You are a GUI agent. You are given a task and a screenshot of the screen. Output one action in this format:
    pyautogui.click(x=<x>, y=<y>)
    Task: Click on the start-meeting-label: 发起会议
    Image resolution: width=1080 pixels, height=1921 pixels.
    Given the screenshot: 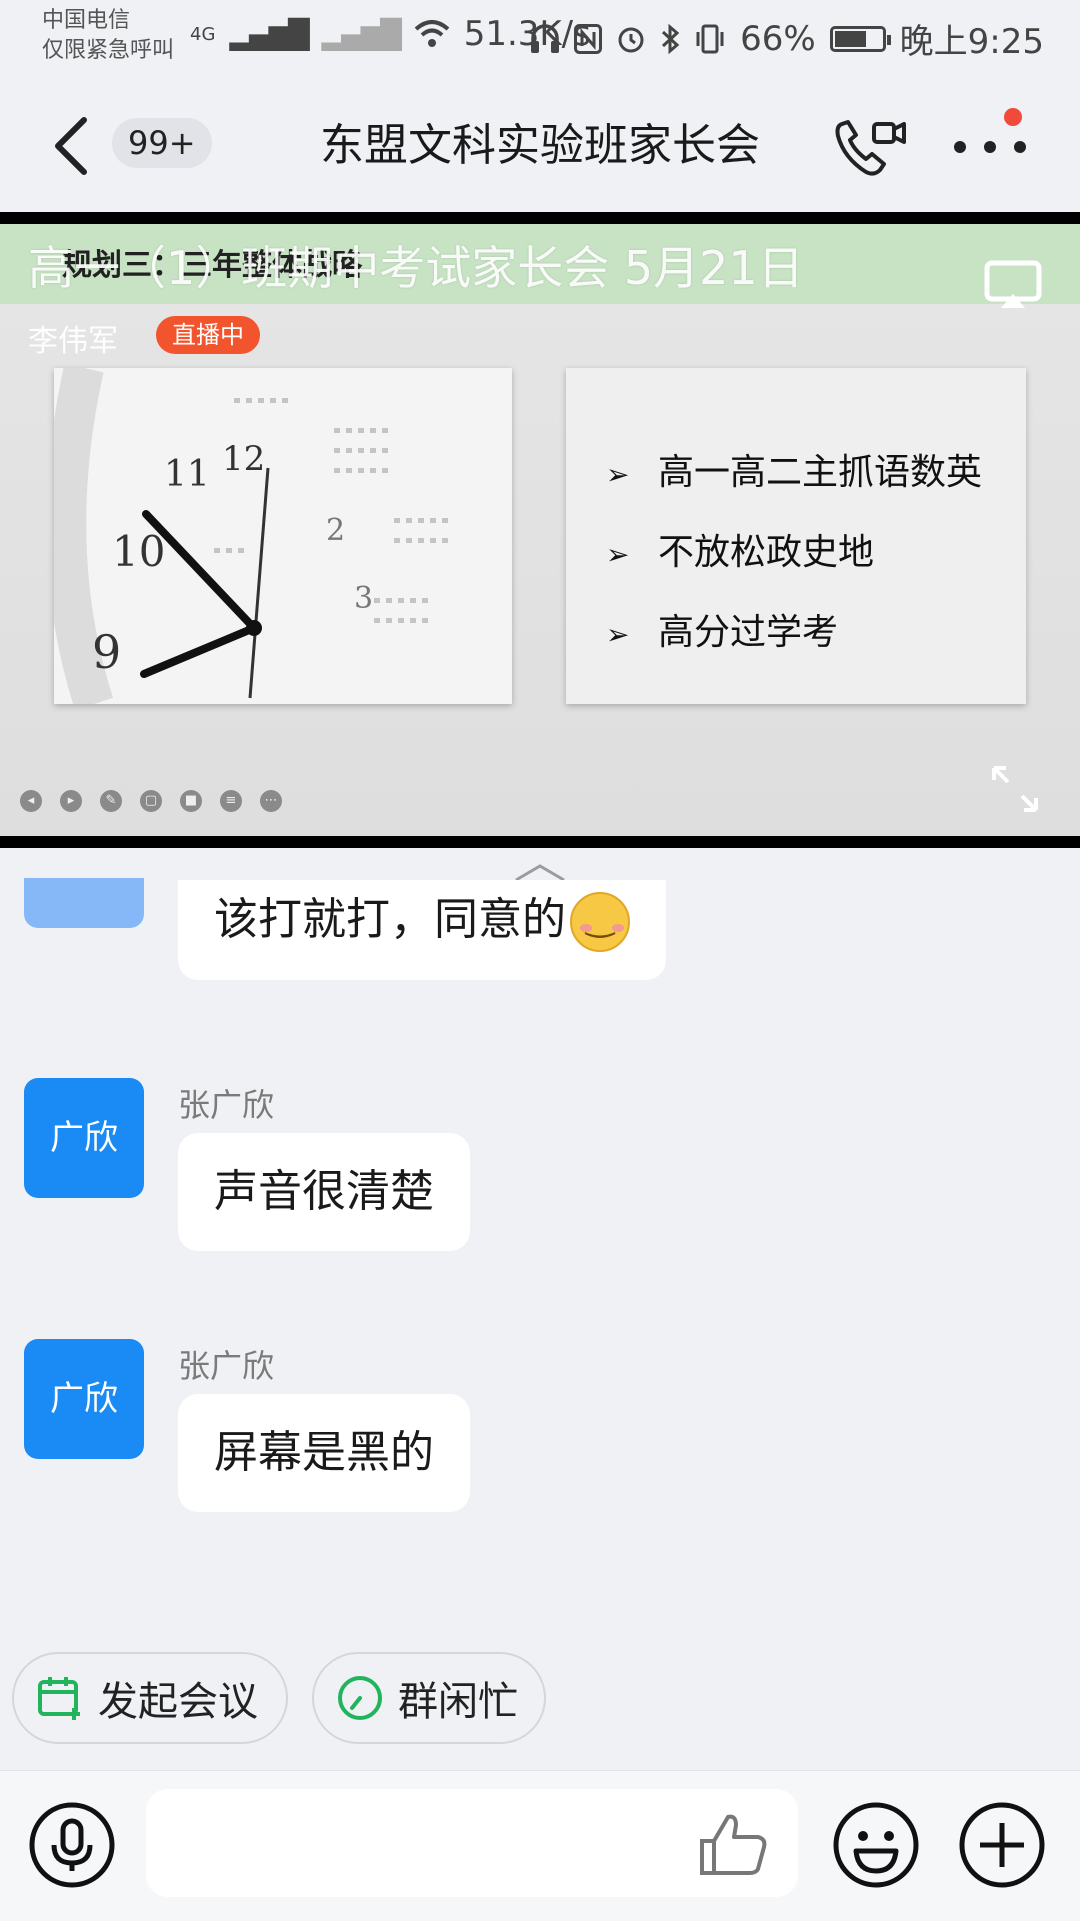 What is the action you would take?
    pyautogui.click(x=178, y=1702)
    